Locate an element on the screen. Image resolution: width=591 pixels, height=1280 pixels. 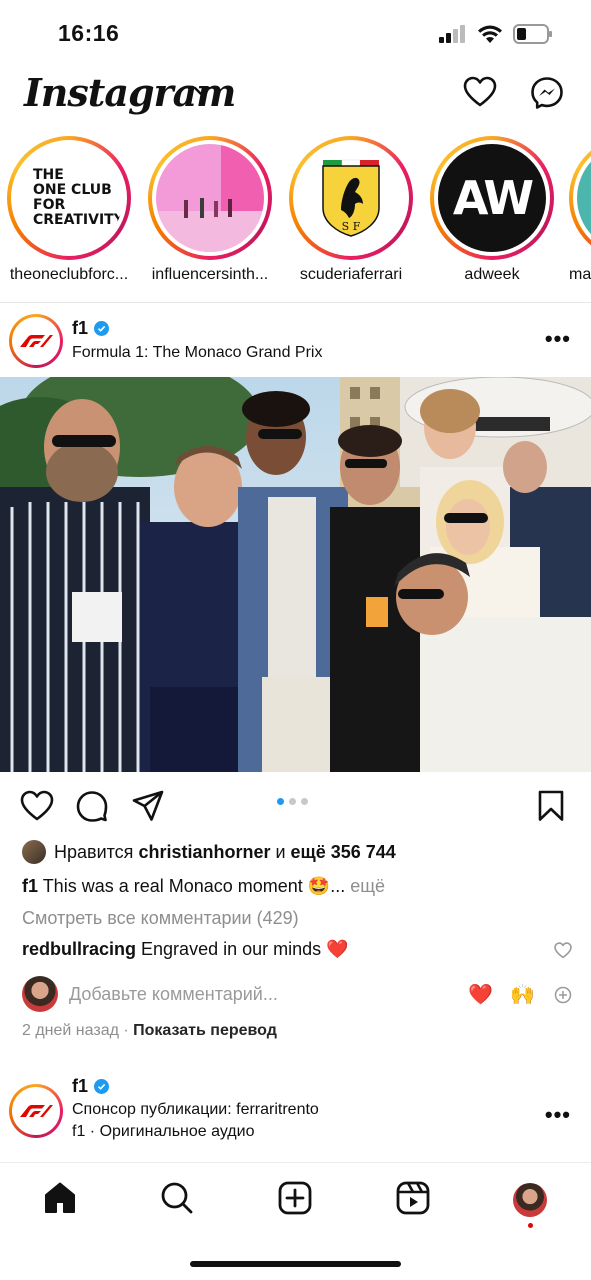
story-adweek: AW adweek is located at coordinates (492, 210).